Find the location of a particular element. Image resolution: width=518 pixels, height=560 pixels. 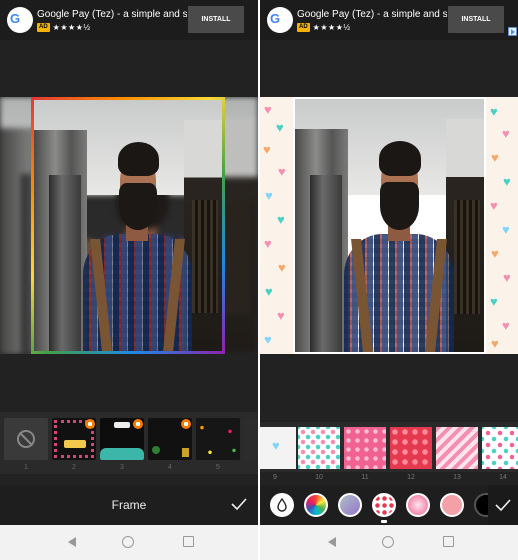

confirm-area is located at coordinates (503, 505).